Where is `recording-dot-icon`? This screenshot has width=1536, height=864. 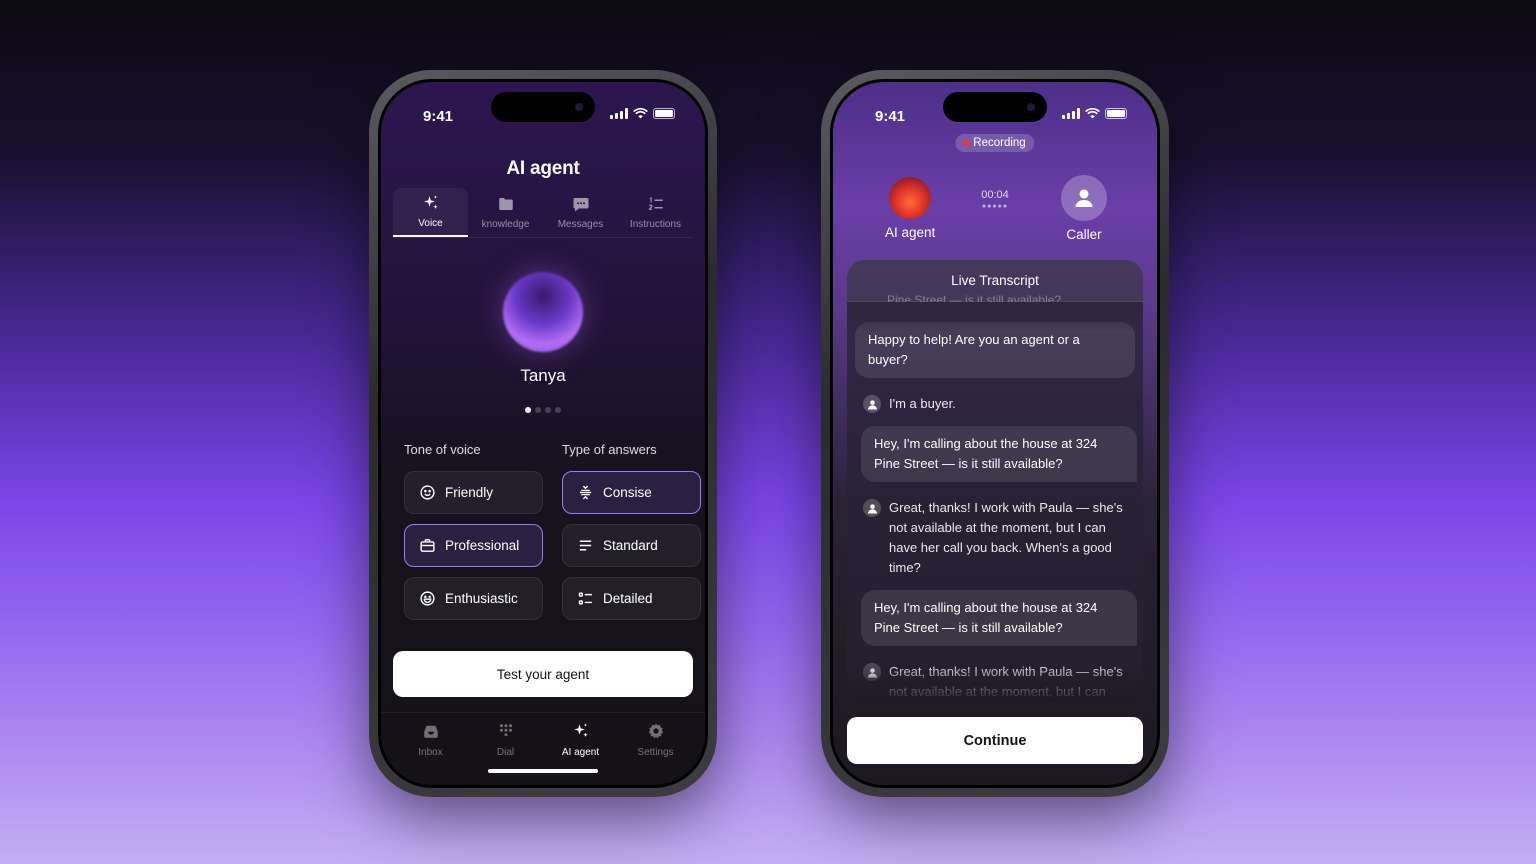
recording-dot-icon is located at coordinates (966, 143).